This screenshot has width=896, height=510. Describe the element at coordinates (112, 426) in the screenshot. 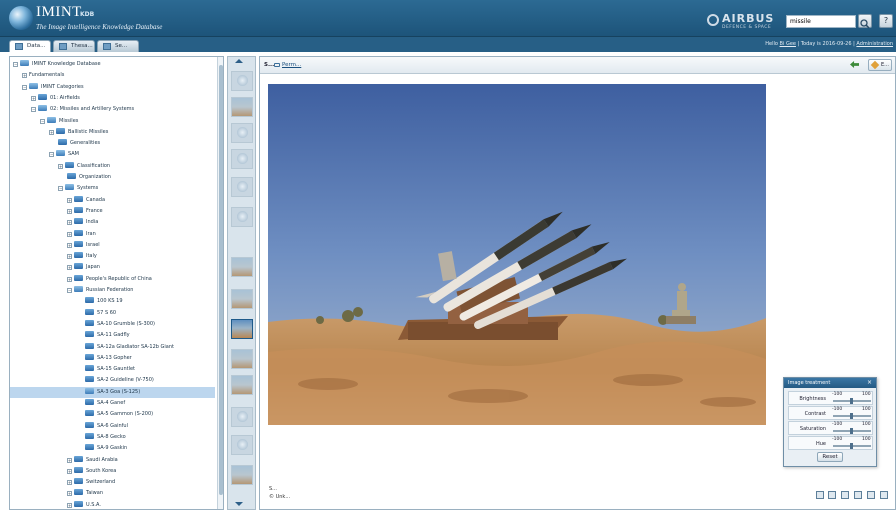

I see `tree-item: SA-6 Gainful` at that location.